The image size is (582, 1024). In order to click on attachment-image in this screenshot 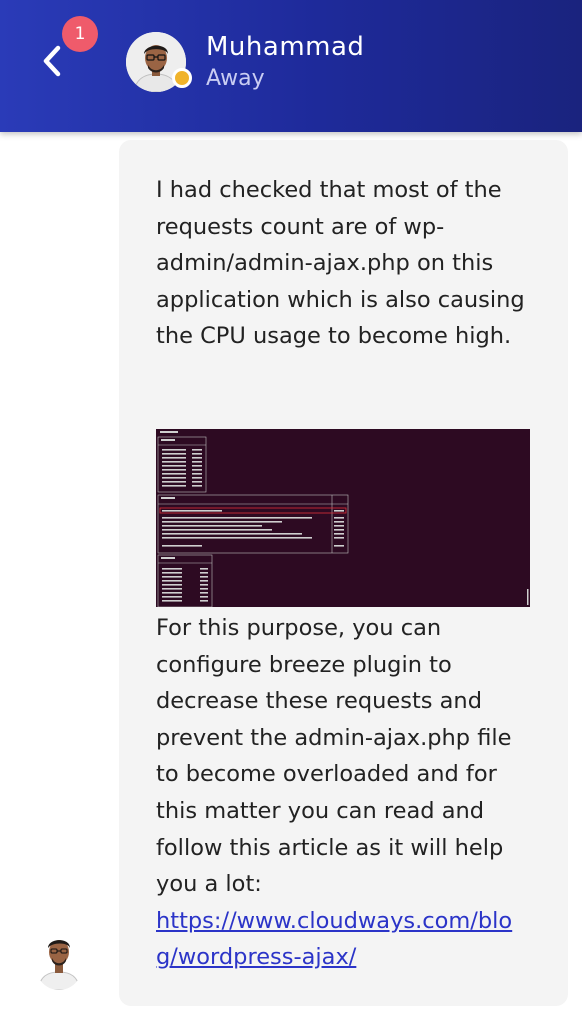, I will do `click(343, 518)`.